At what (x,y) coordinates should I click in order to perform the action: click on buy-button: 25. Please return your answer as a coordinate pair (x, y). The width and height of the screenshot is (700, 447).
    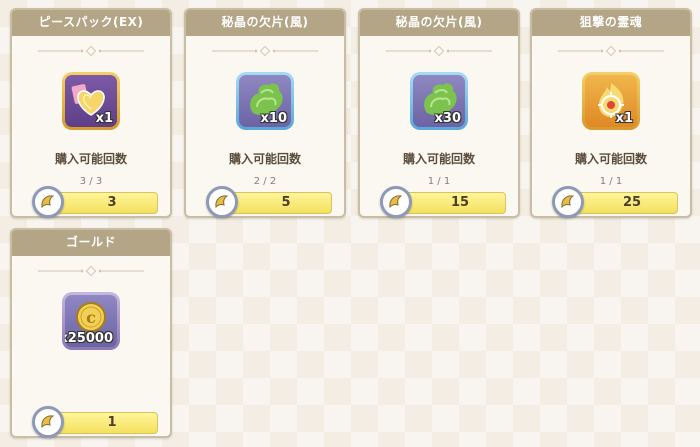
    Looking at the image, I should click on (623, 203).